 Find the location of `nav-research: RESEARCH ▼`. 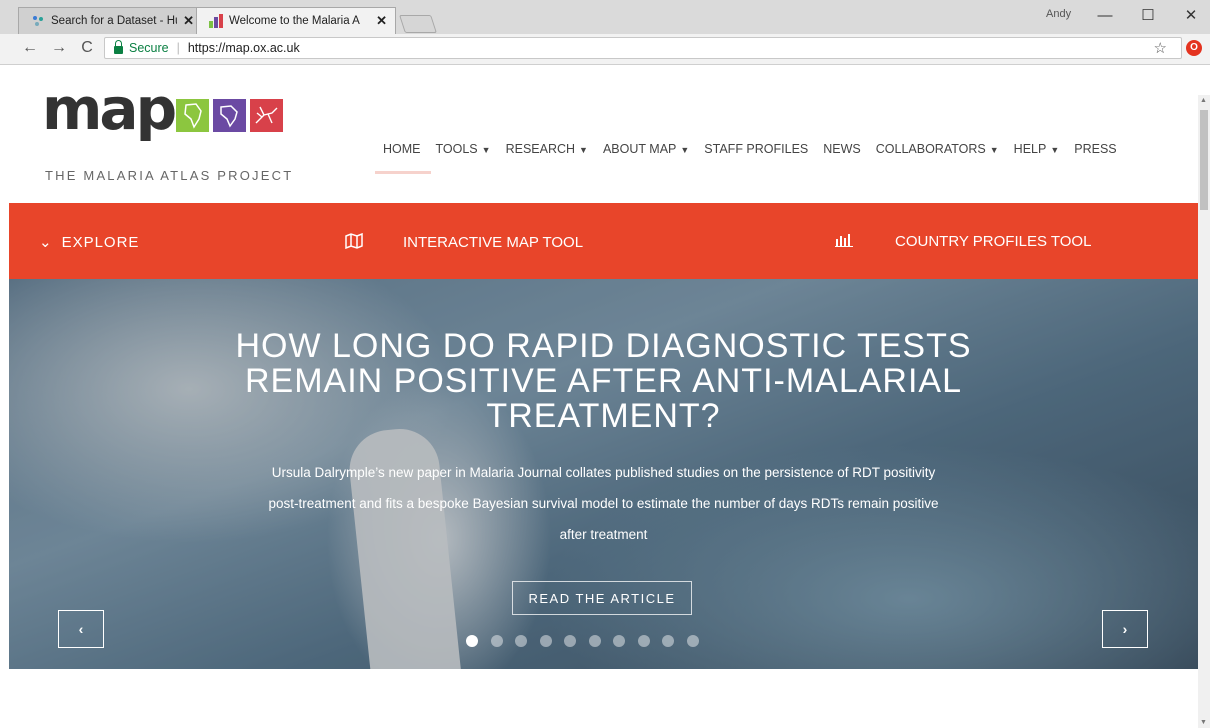

nav-research: RESEARCH ▼ is located at coordinates (547, 149).